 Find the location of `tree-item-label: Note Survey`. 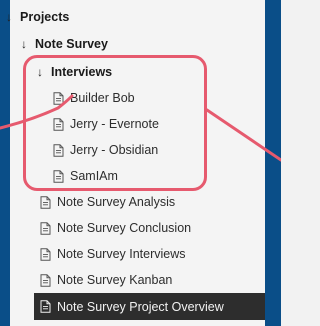

tree-item-label: Note Survey is located at coordinates (71, 44).